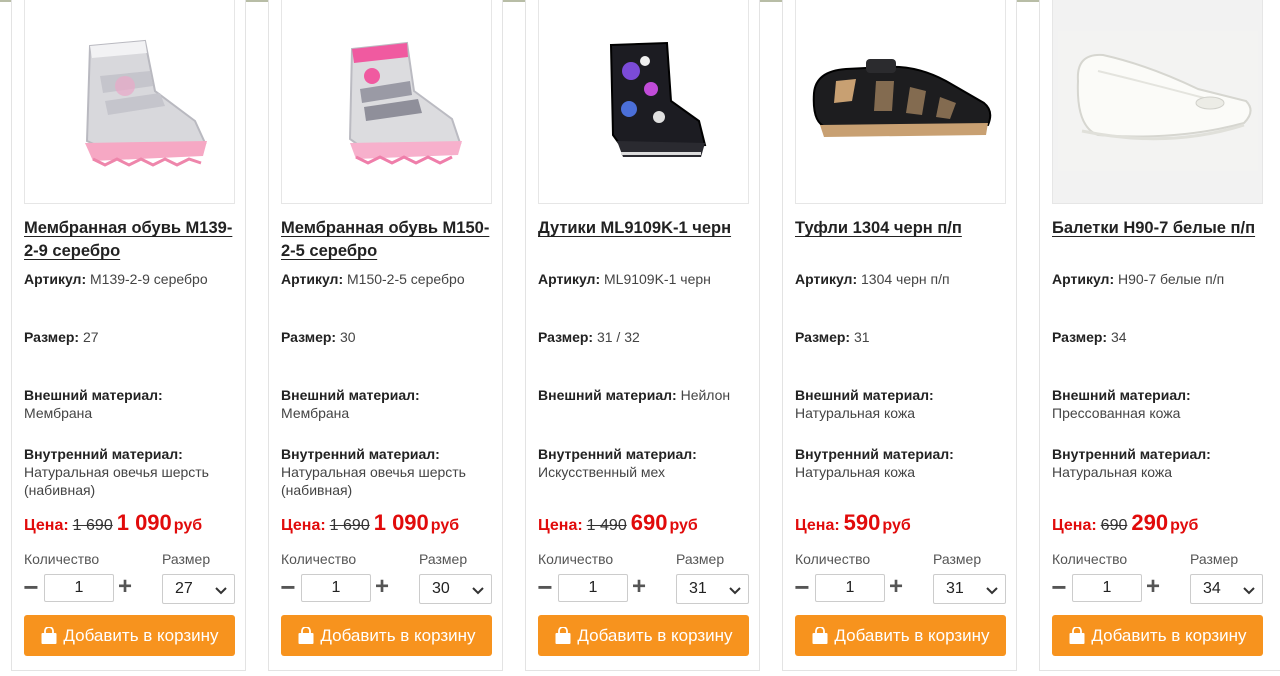 The width and height of the screenshot is (1280, 676). I want to click on size-select: 30, so click(455, 589).